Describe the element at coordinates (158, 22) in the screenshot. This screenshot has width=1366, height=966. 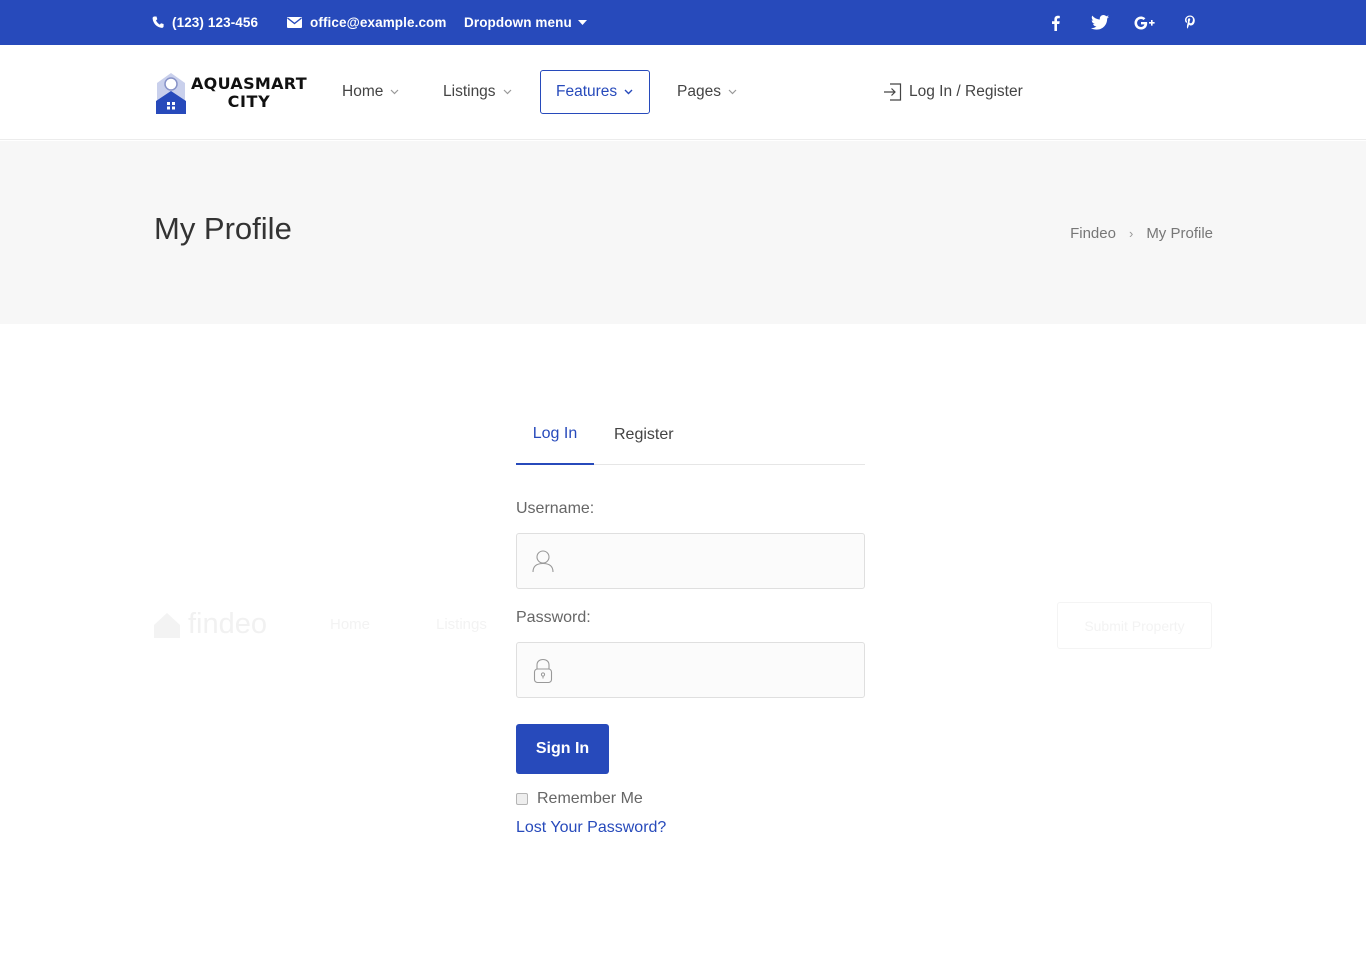
I see `phone-icon` at that location.